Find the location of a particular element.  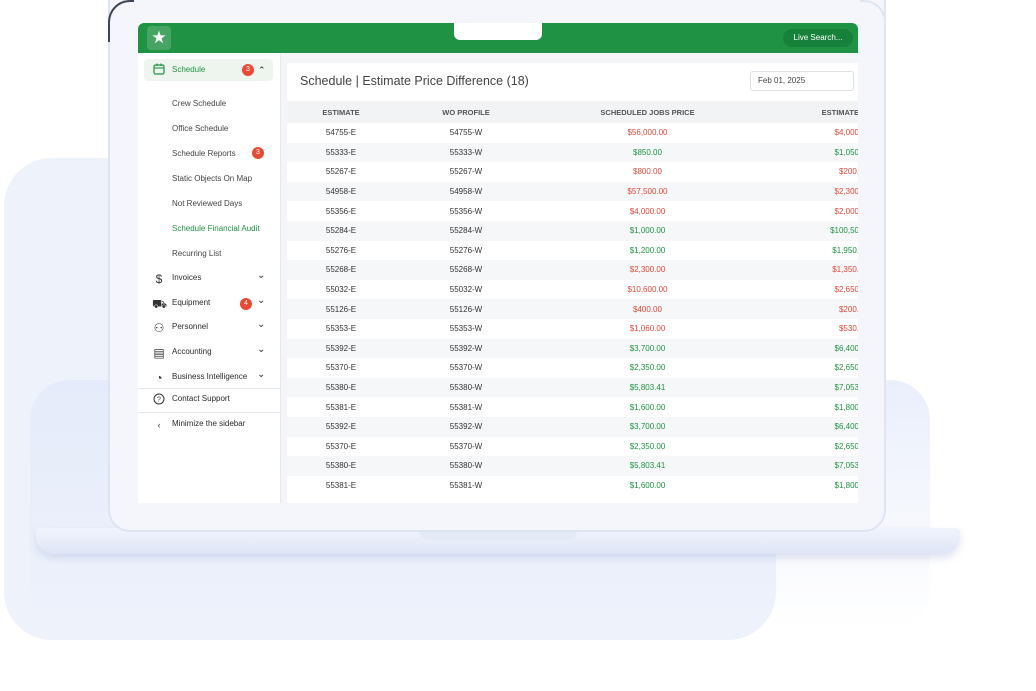

cell-estimate: 55032-E is located at coordinates (341, 290).